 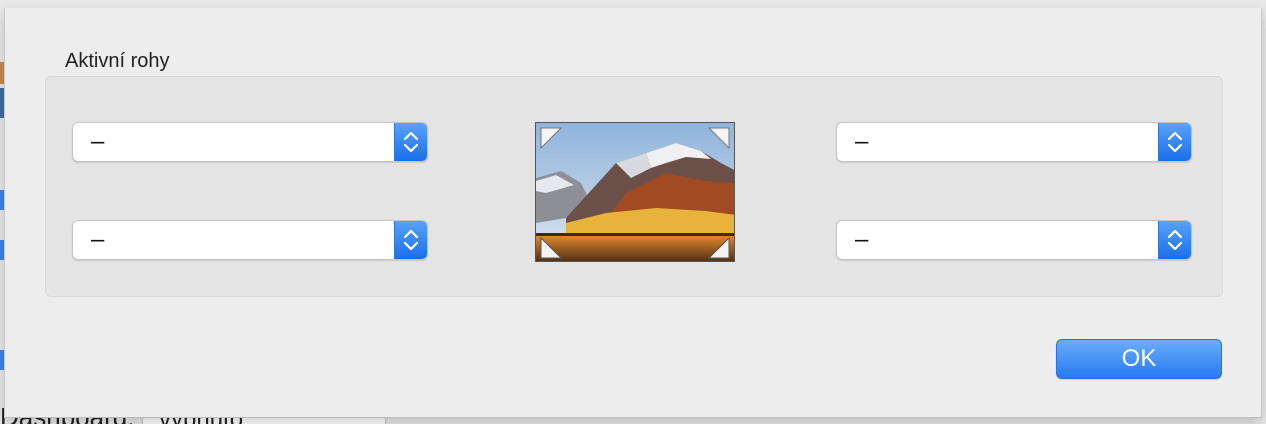 I want to click on sheet-title: Aktivní rohy, so click(x=117, y=61).